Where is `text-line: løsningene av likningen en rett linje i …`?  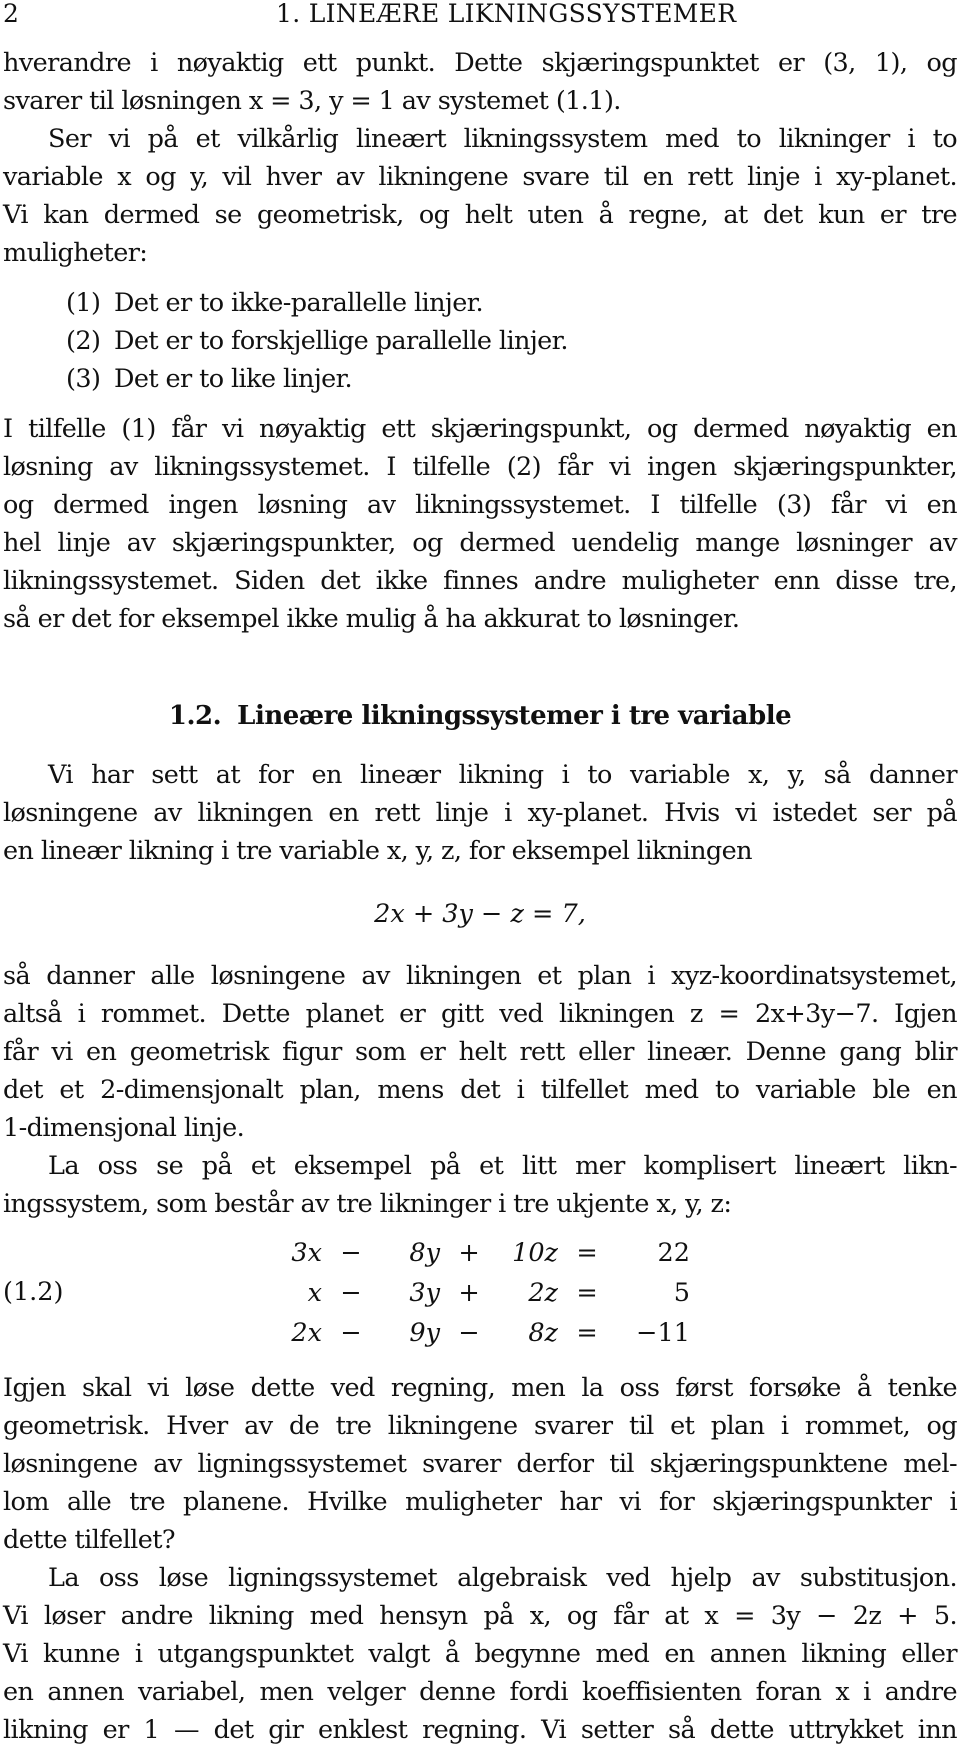 text-line: løsningene av likningen en rett linje i … is located at coordinates (480, 813).